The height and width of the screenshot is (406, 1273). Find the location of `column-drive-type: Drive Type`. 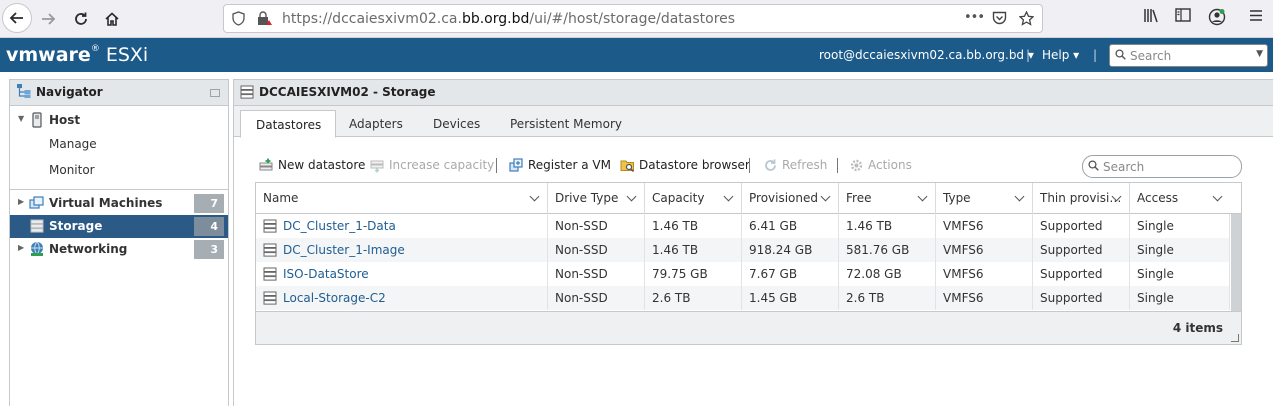

column-drive-type: Drive Type is located at coordinates (596, 198).